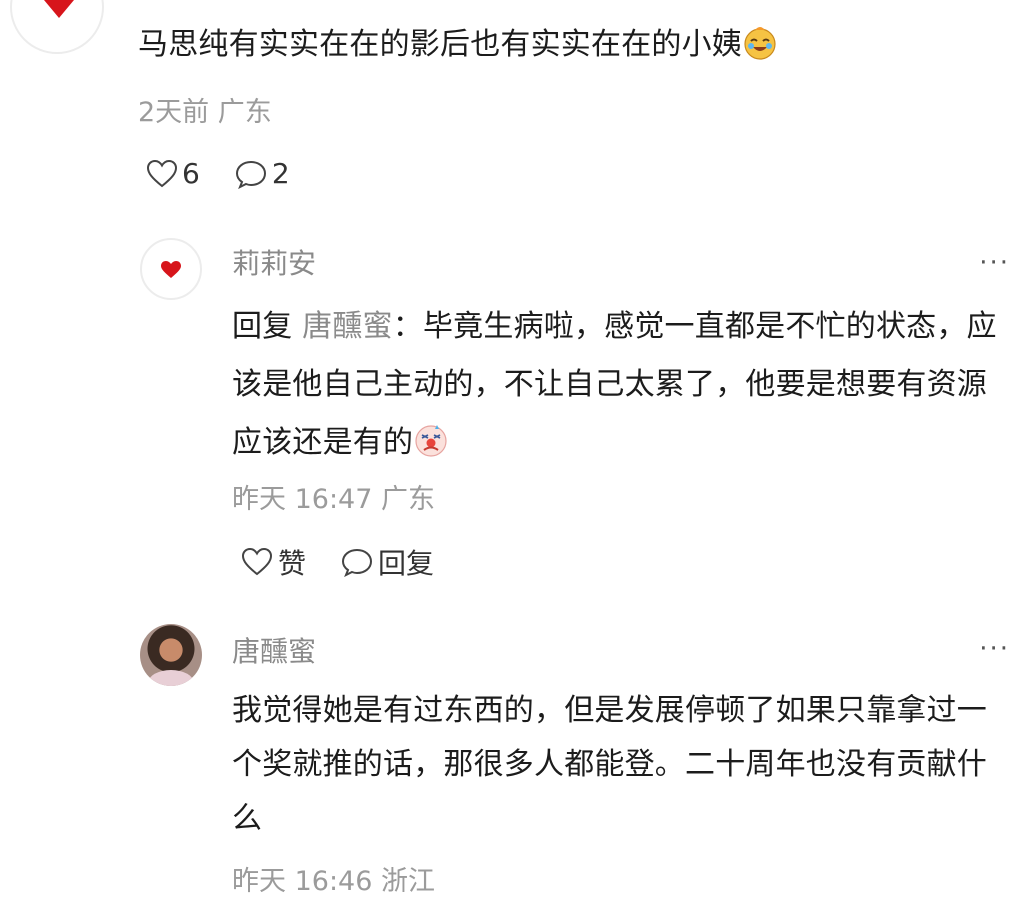 This screenshot has height=909, width=1032. What do you see at coordinates (274, 652) in the screenshot?
I see `reply-username: 唐醺蜜` at bounding box center [274, 652].